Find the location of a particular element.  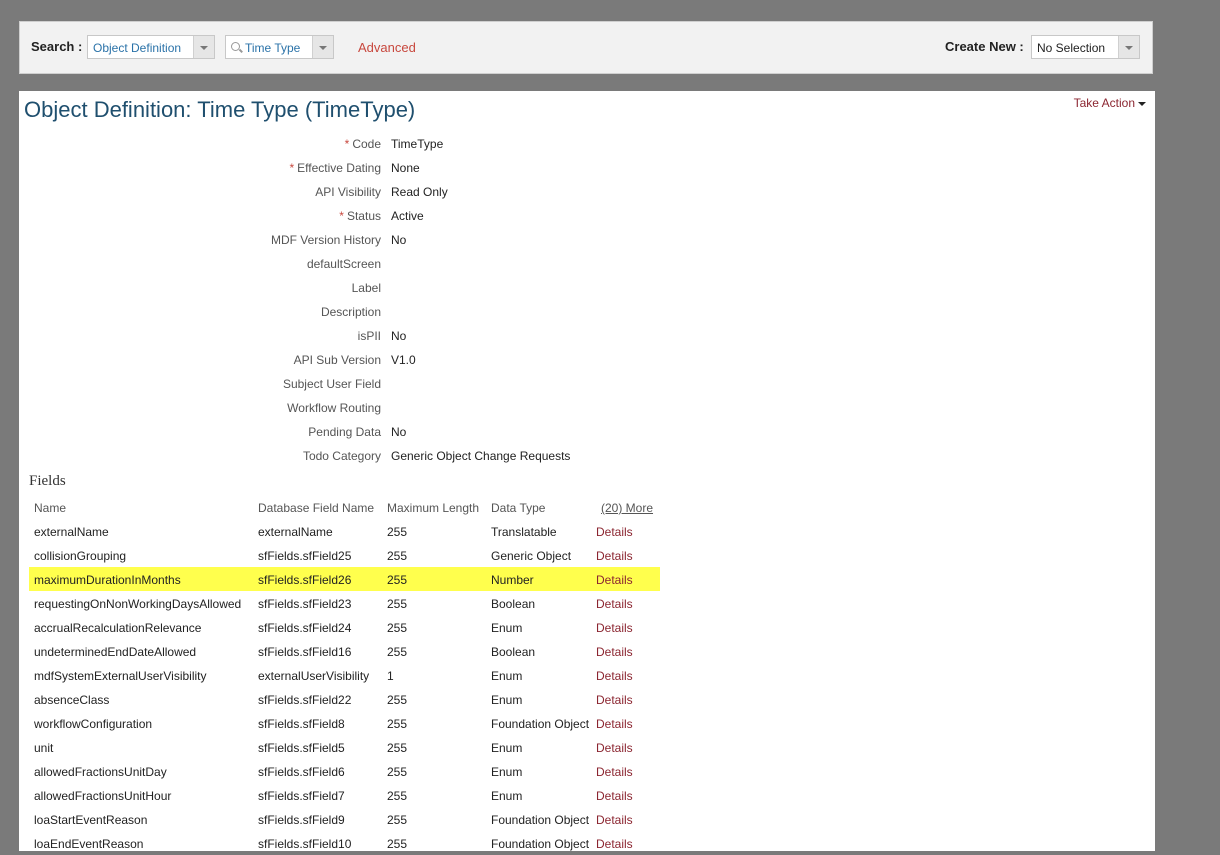

db-field-name-cell: sfFields.sfField24 is located at coordinates (305, 628).